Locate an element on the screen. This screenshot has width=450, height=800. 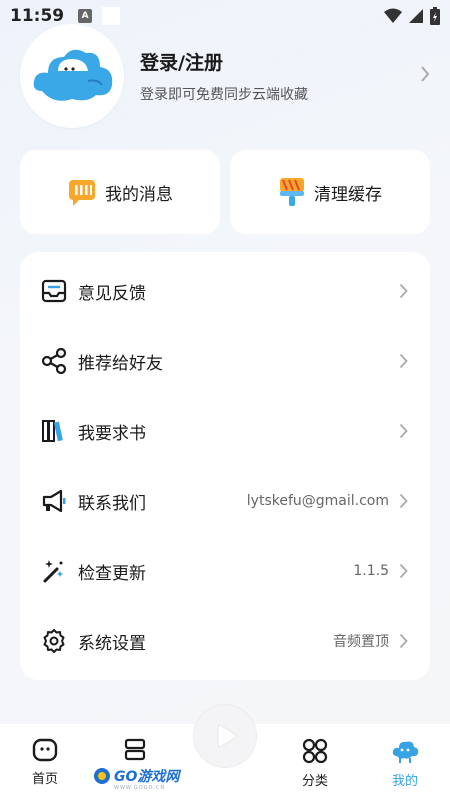
message-icon is located at coordinates (82, 193).